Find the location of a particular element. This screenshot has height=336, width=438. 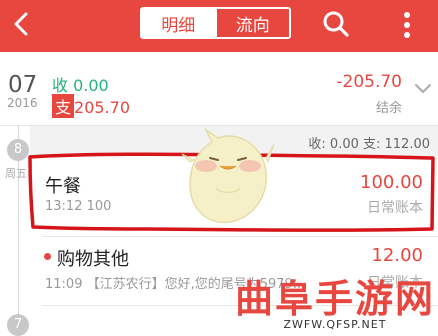

search-icon is located at coordinates (336, 24).